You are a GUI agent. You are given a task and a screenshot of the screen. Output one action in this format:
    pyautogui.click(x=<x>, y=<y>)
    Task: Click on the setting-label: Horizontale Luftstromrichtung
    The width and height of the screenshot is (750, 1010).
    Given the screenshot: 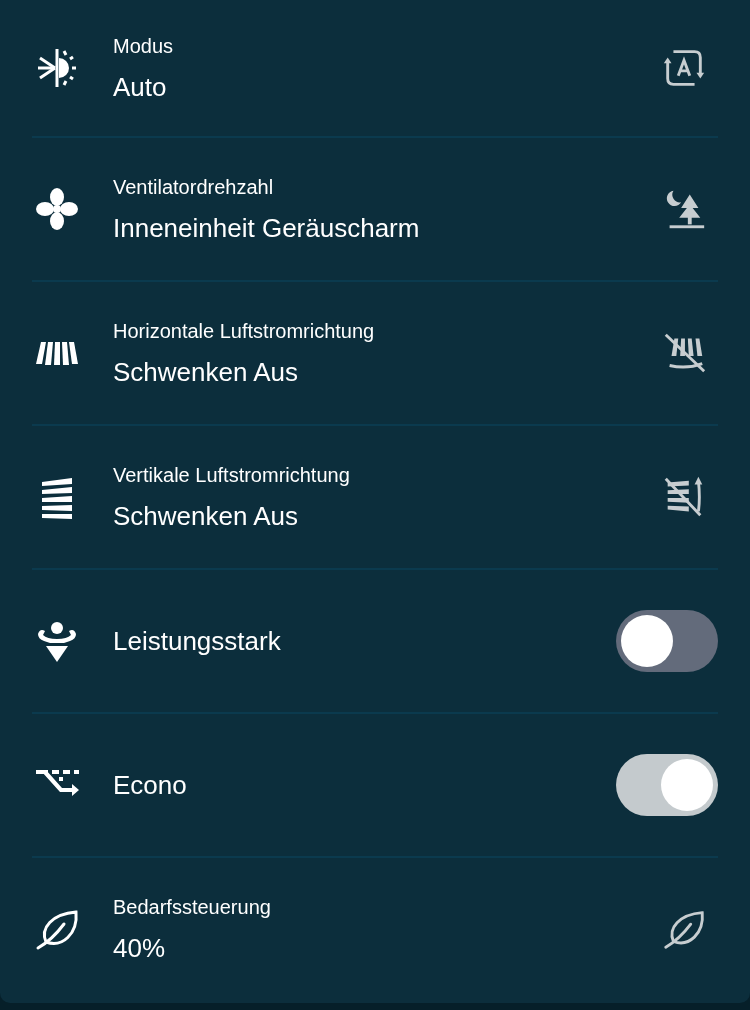 What is the action you would take?
    pyautogui.click(x=244, y=331)
    